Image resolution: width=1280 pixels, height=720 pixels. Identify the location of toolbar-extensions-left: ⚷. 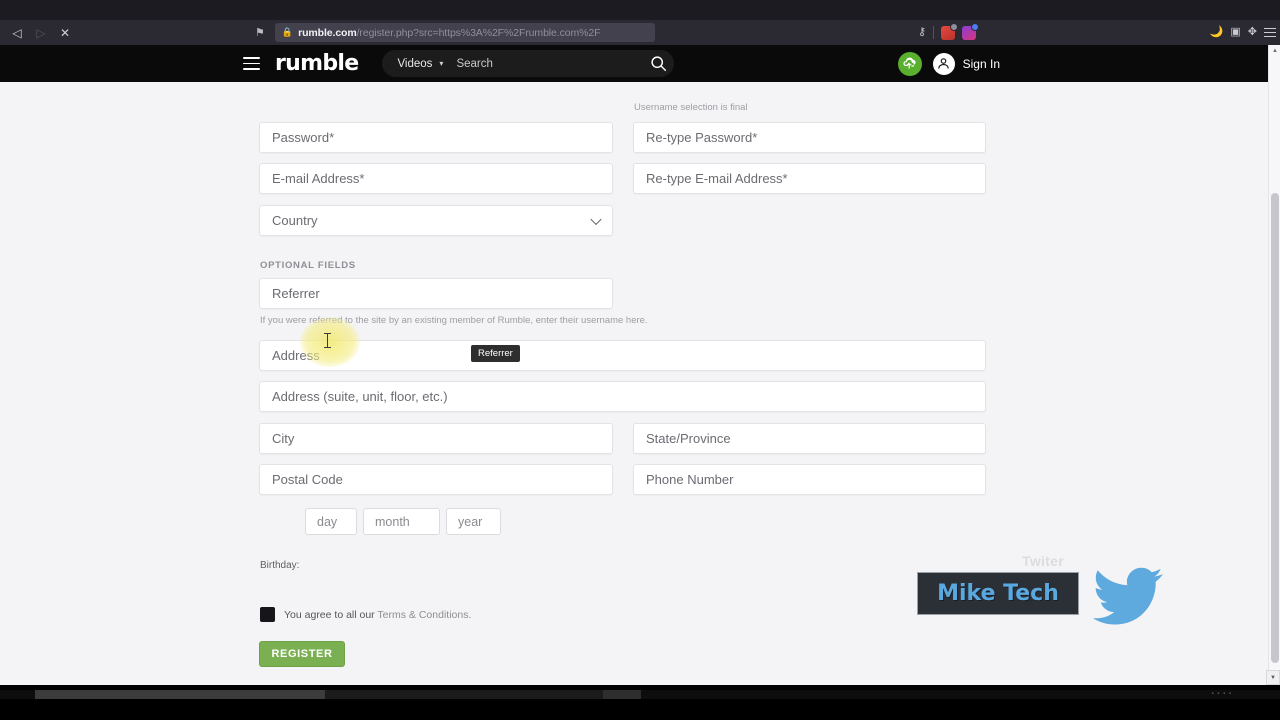
(949, 32).